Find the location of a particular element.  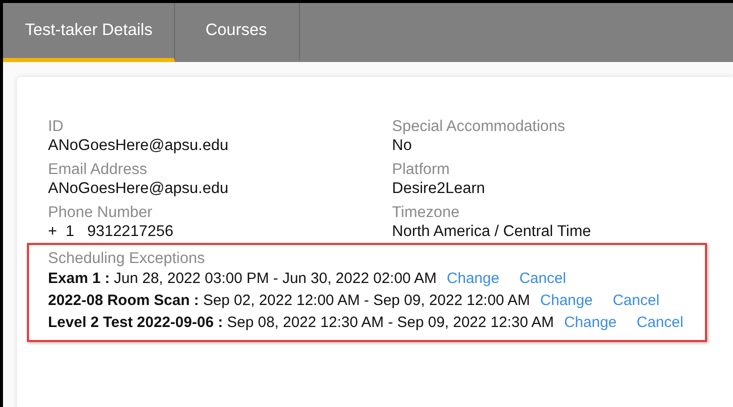

field-label: ID is located at coordinates (56, 126).